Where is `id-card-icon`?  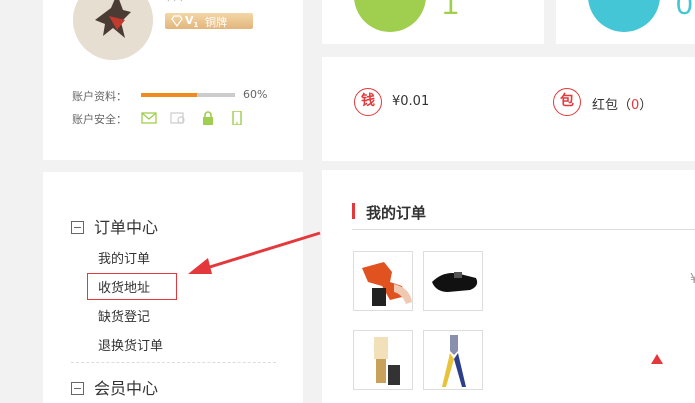
id-card-icon is located at coordinates (178, 118).